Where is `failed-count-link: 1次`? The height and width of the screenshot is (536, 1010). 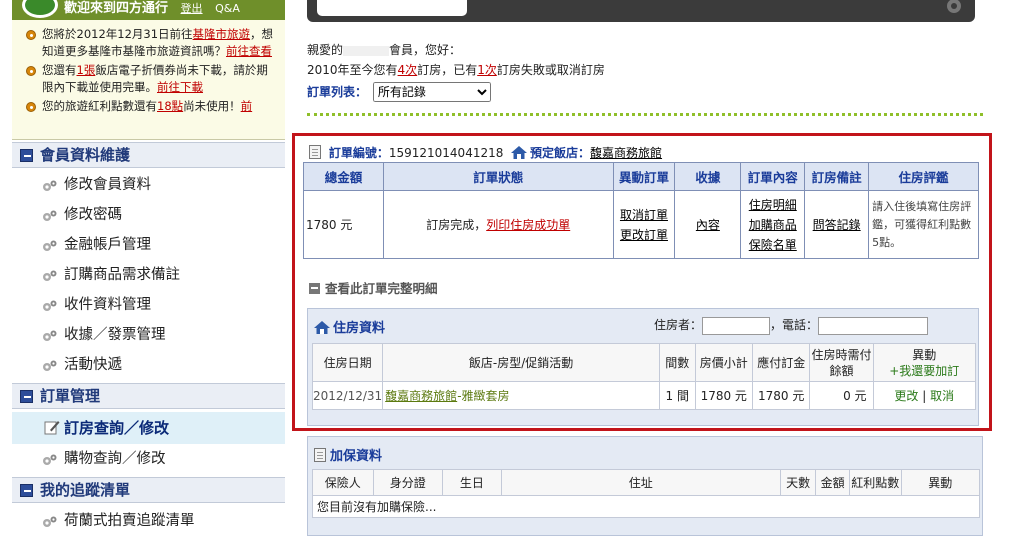 failed-count-link: 1次 is located at coordinates (487, 70).